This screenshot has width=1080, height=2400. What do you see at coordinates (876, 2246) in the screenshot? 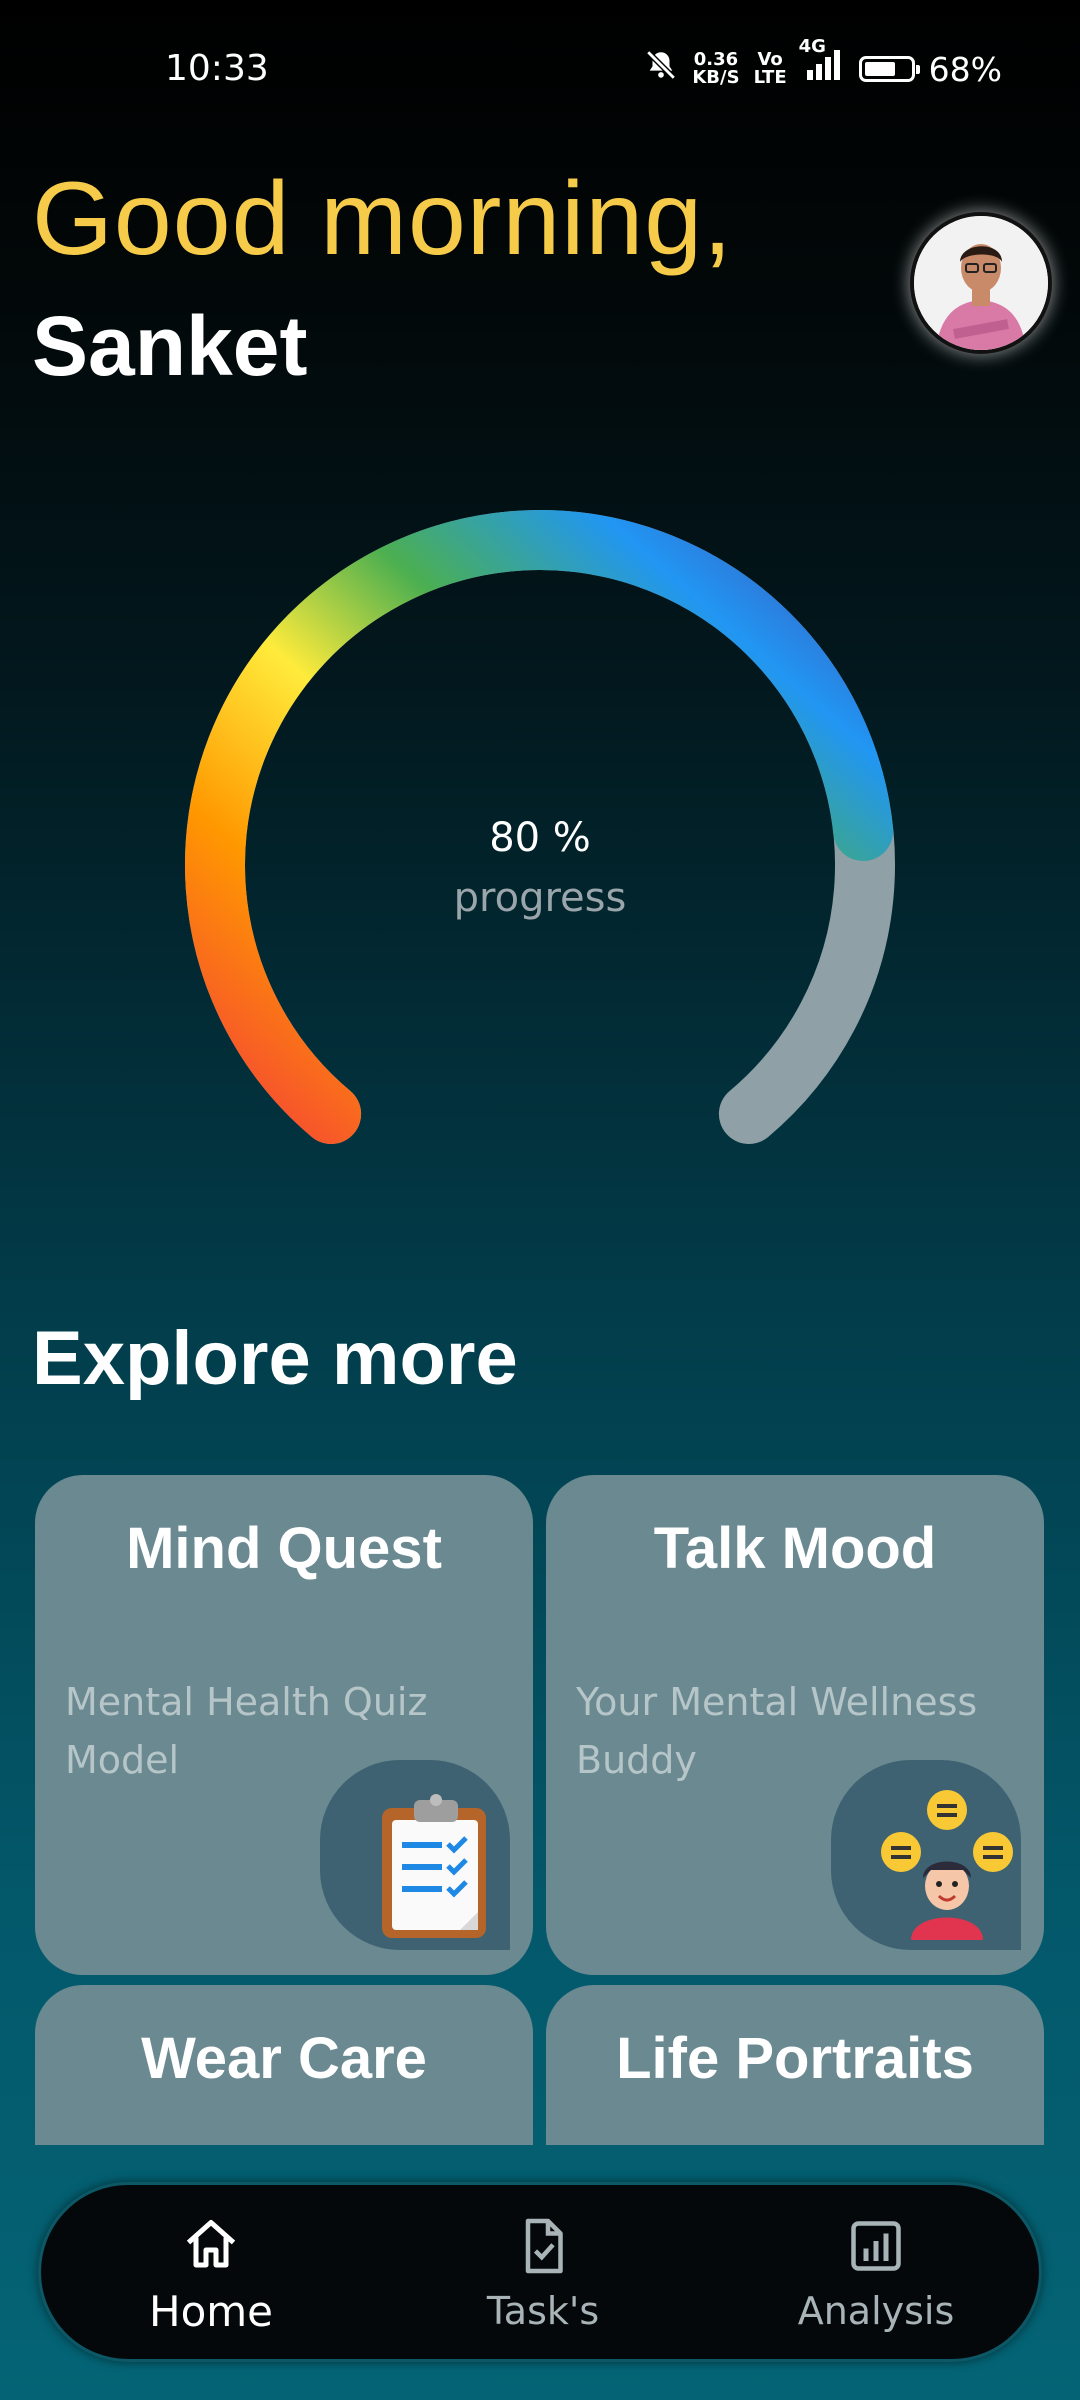
I see `bar-chart-icon` at bounding box center [876, 2246].